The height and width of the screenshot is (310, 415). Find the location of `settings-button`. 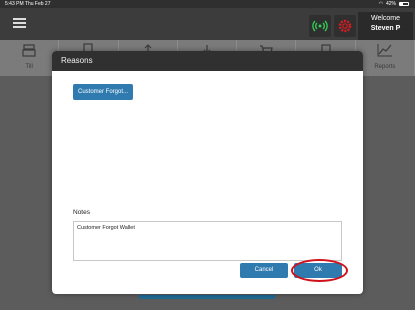

settings-button is located at coordinates (345, 26).